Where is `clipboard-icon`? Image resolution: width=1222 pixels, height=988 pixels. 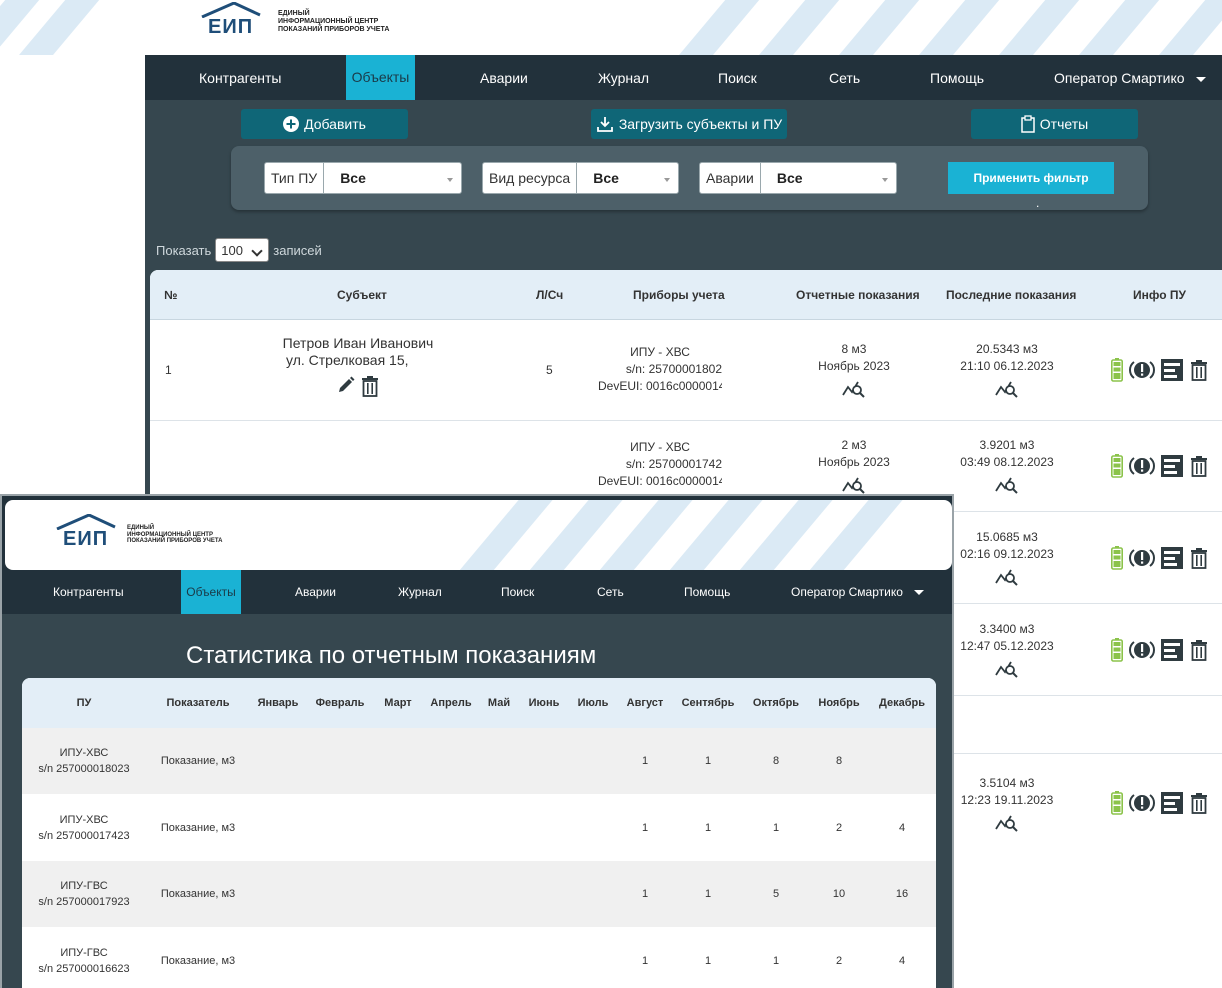 clipboard-icon is located at coordinates (1028, 124).